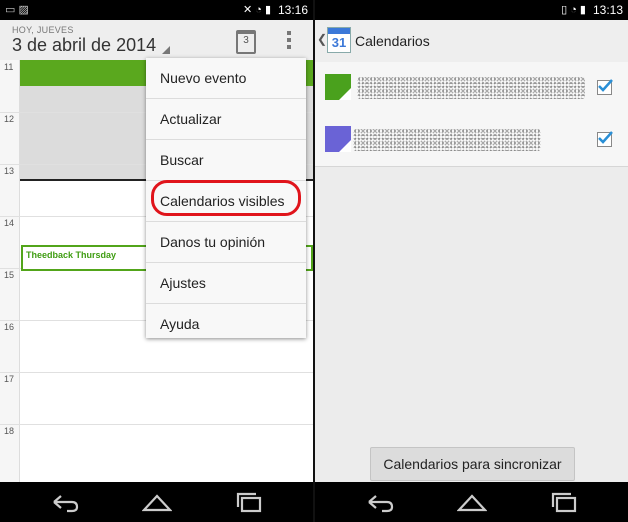 The height and width of the screenshot is (522, 628). I want to click on hour-label: 14, so click(9, 223).